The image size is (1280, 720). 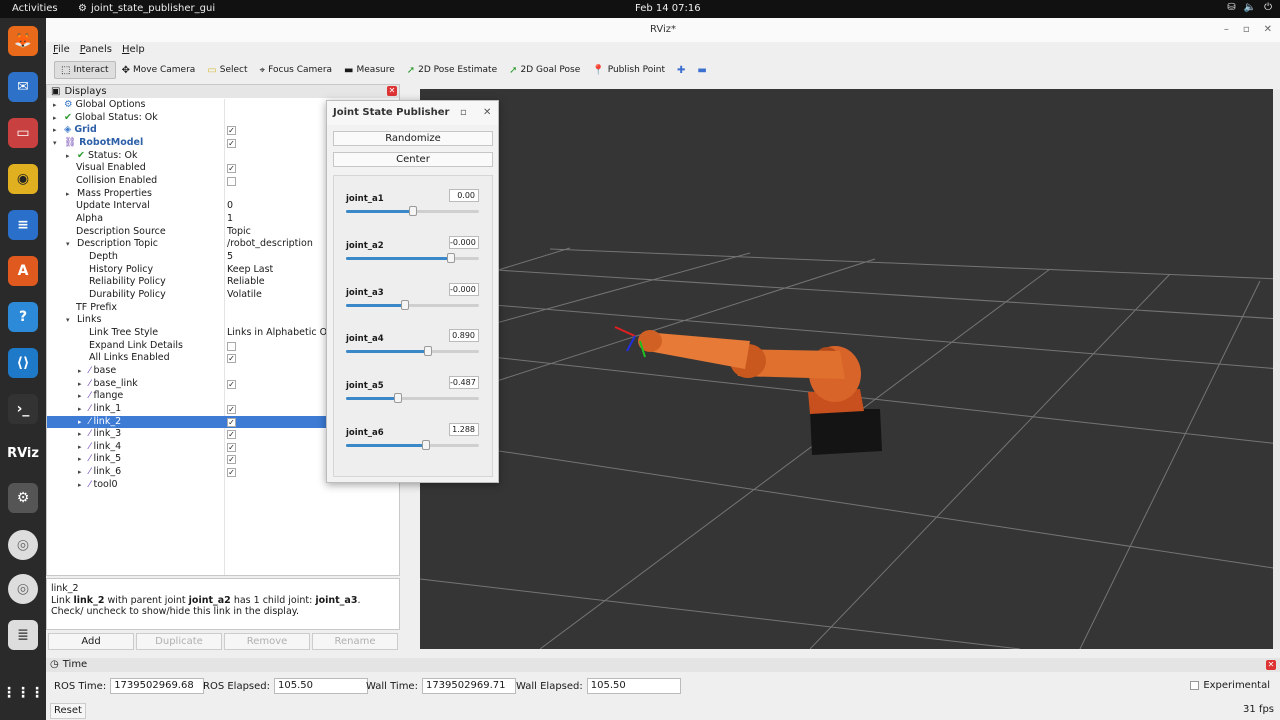 What do you see at coordinates (277, 219) in the screenshot?
I see `row-value: 1` at bounding box center [277, 219].